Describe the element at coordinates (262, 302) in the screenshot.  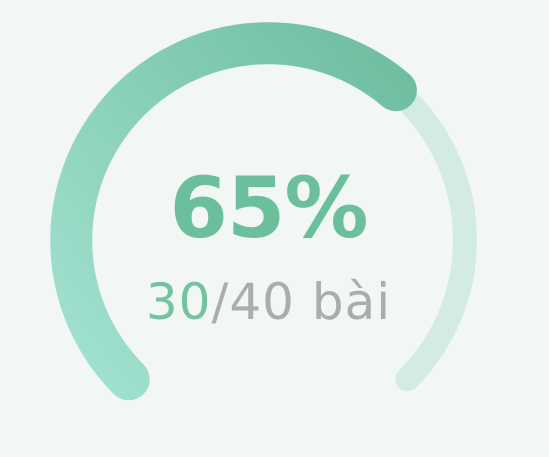
I see `total-count: 40` at that location.